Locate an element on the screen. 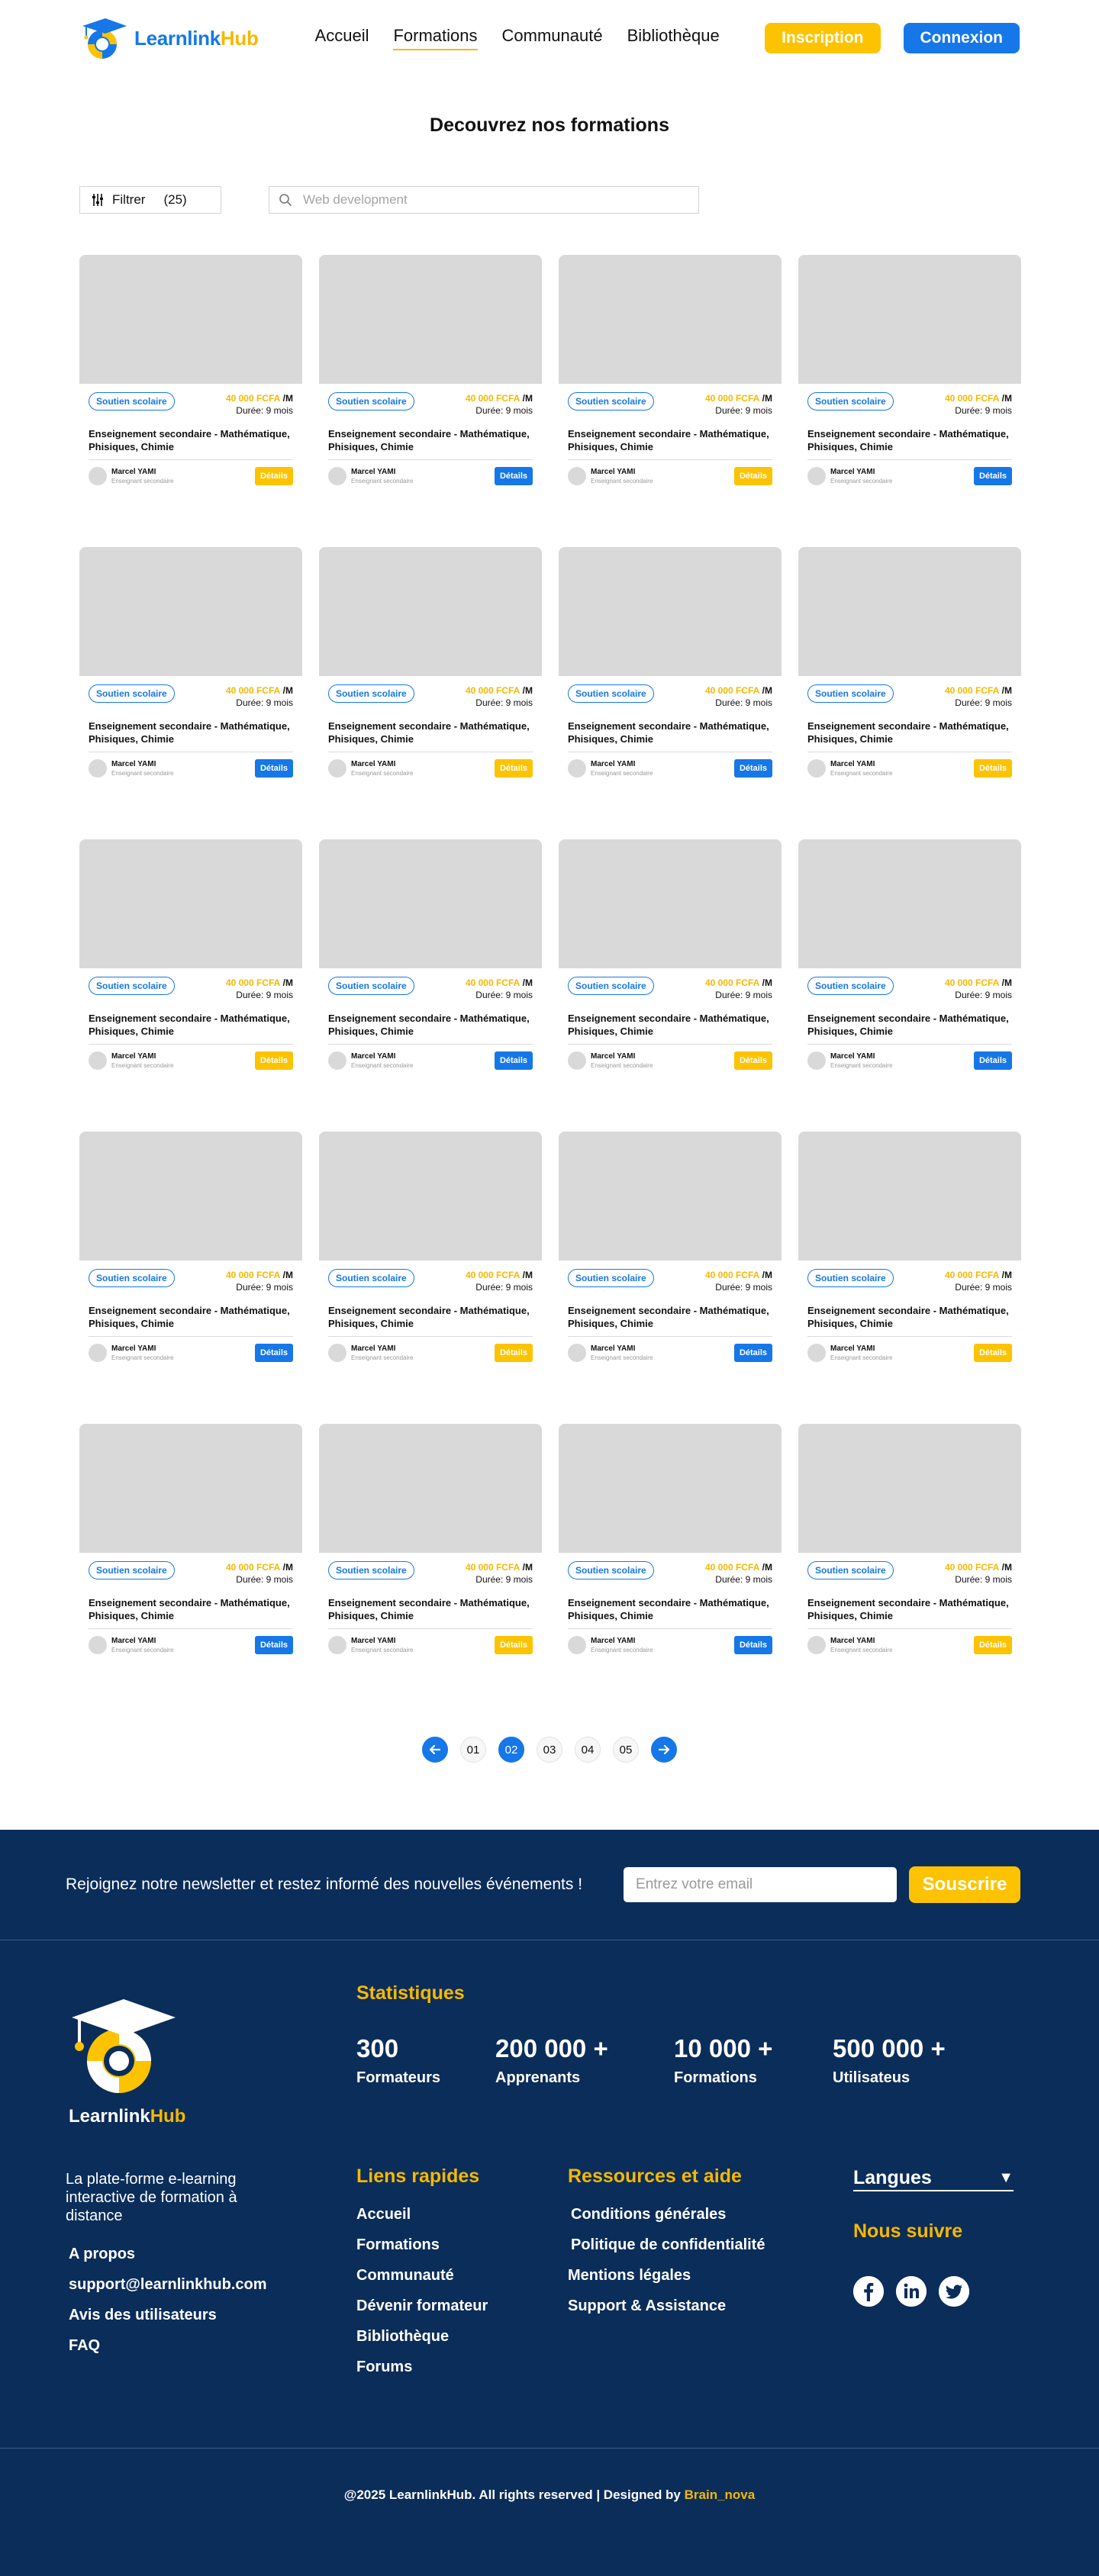 Image resolution: width=1099 pixels, height=2576 pixels. footer-link-support-email: support@learnlinkhub.com is located at coordinates (168, 2285).